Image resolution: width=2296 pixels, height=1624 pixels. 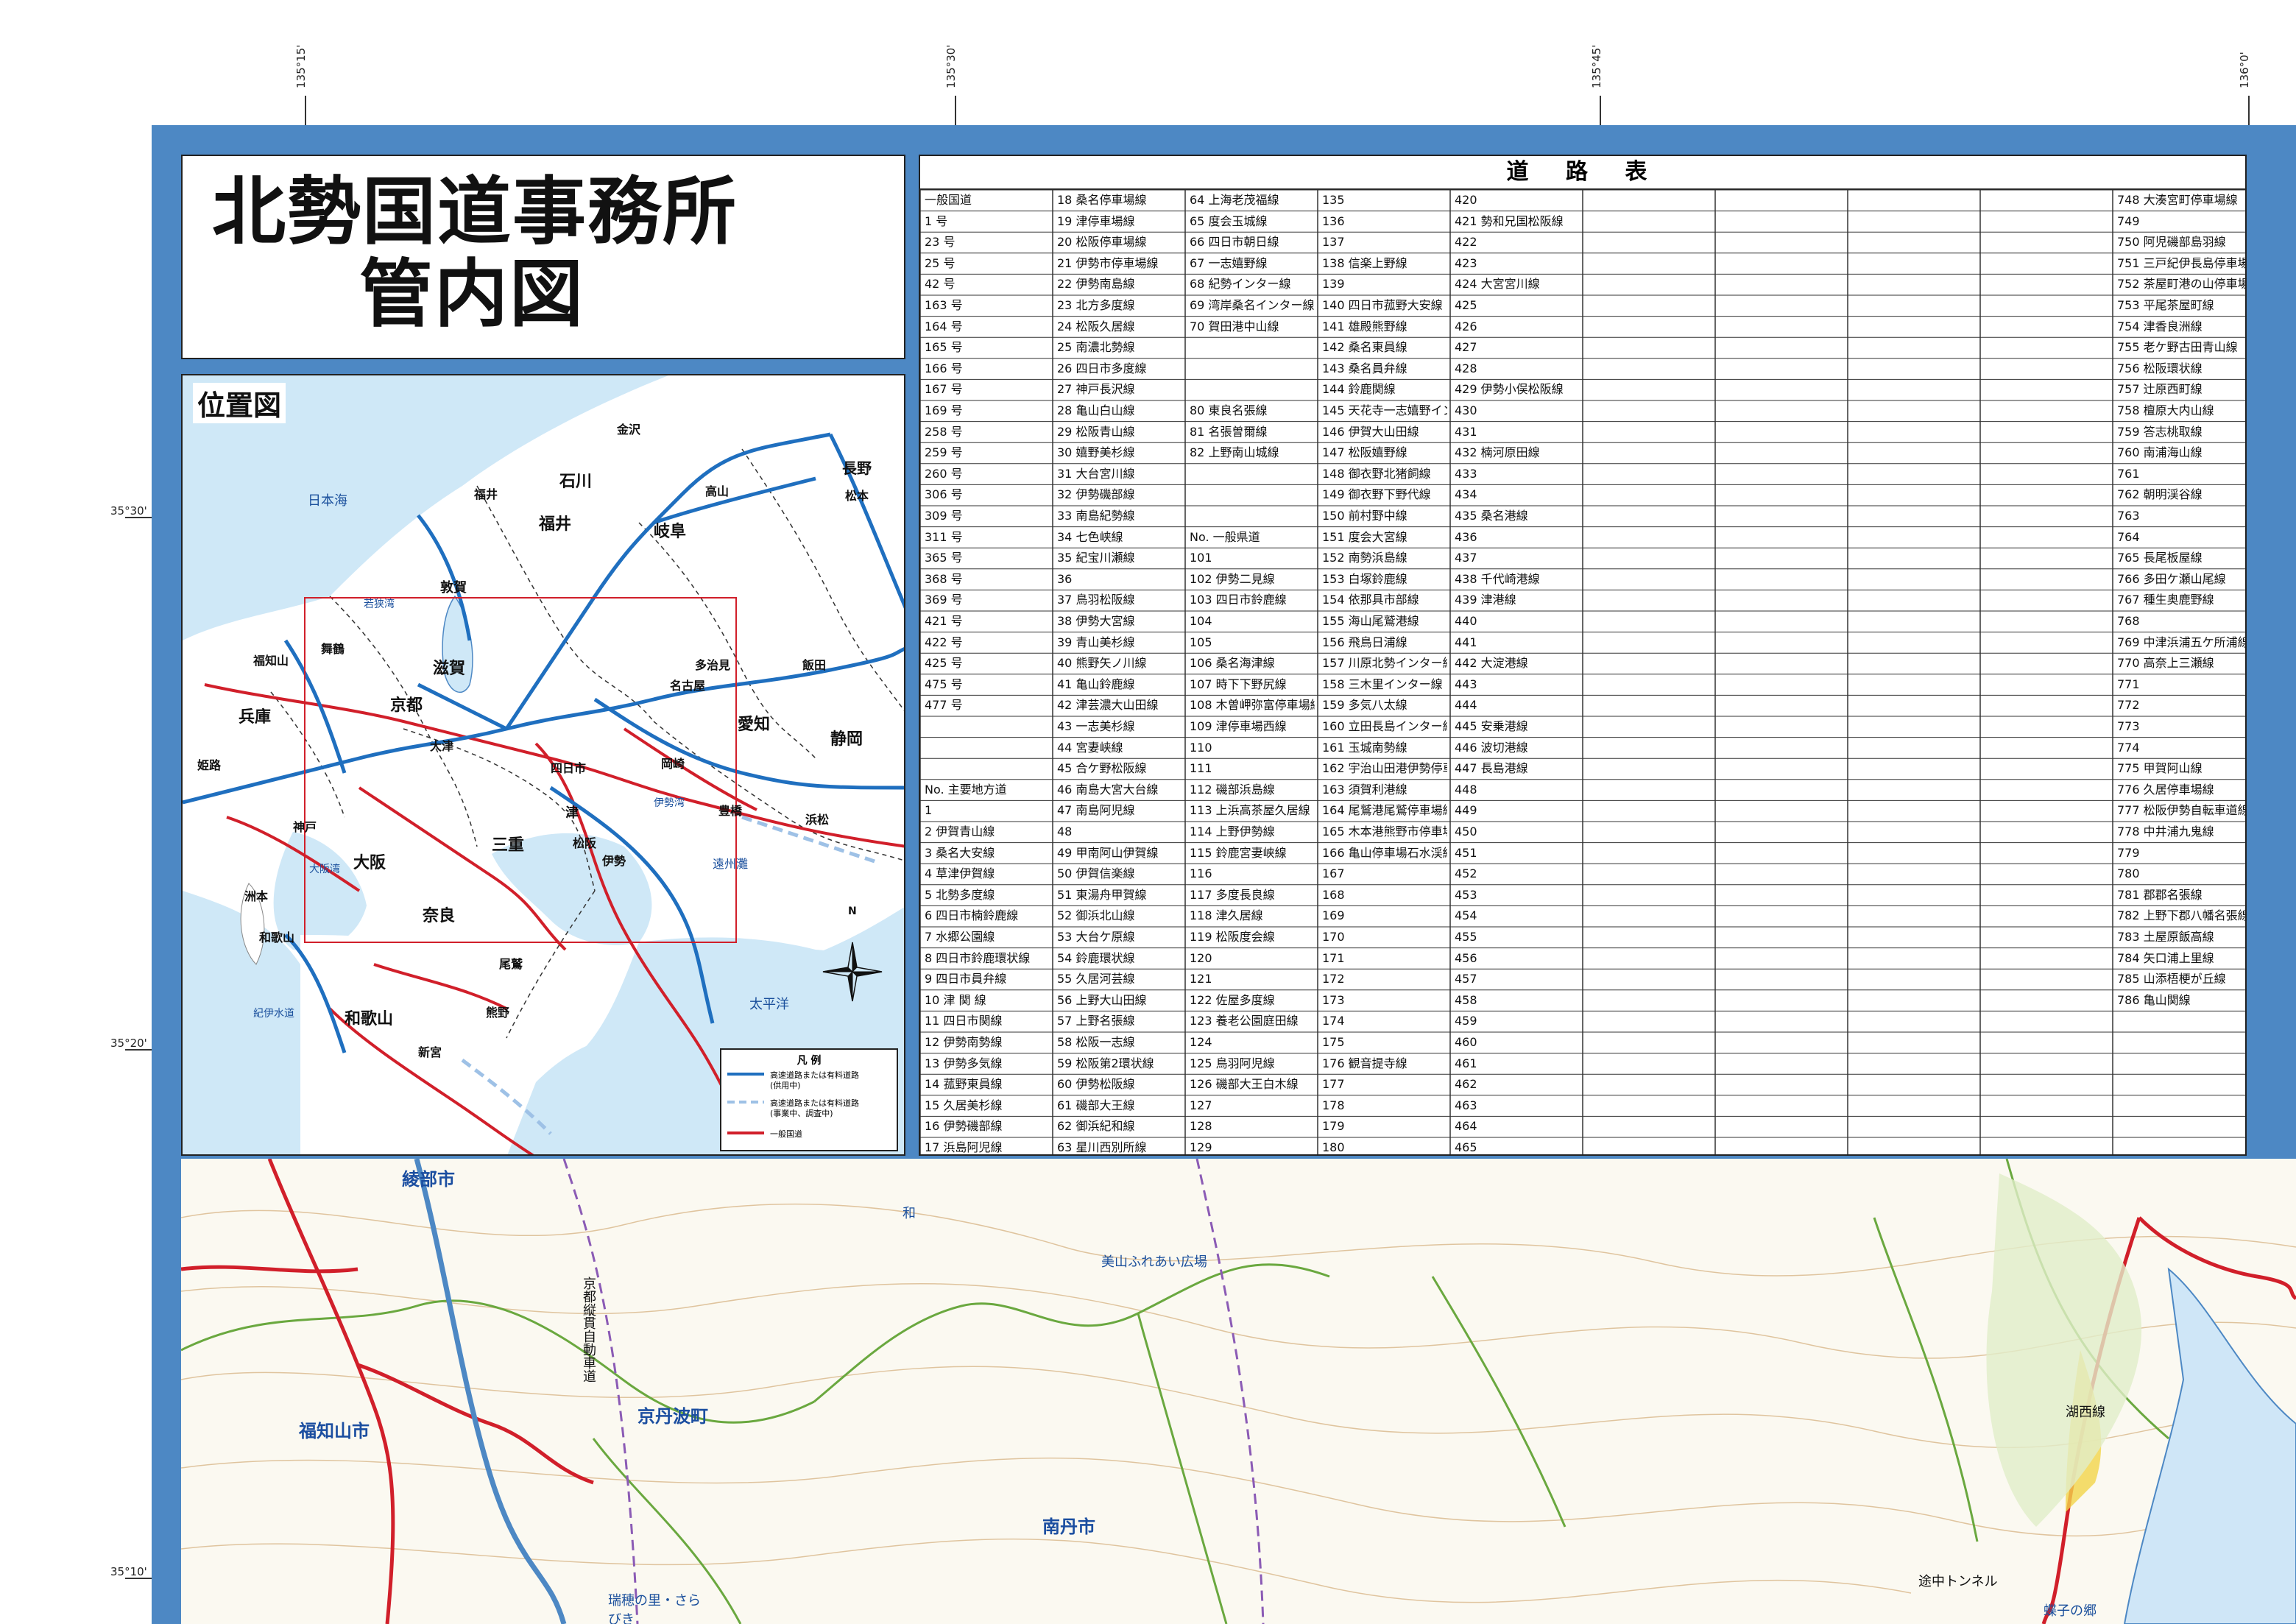 What do you see at coordinates (1232, 578) in the screenshot?
I see `table-cell-road: 102 伊勢二見線` at bounding box center [1232, 578].